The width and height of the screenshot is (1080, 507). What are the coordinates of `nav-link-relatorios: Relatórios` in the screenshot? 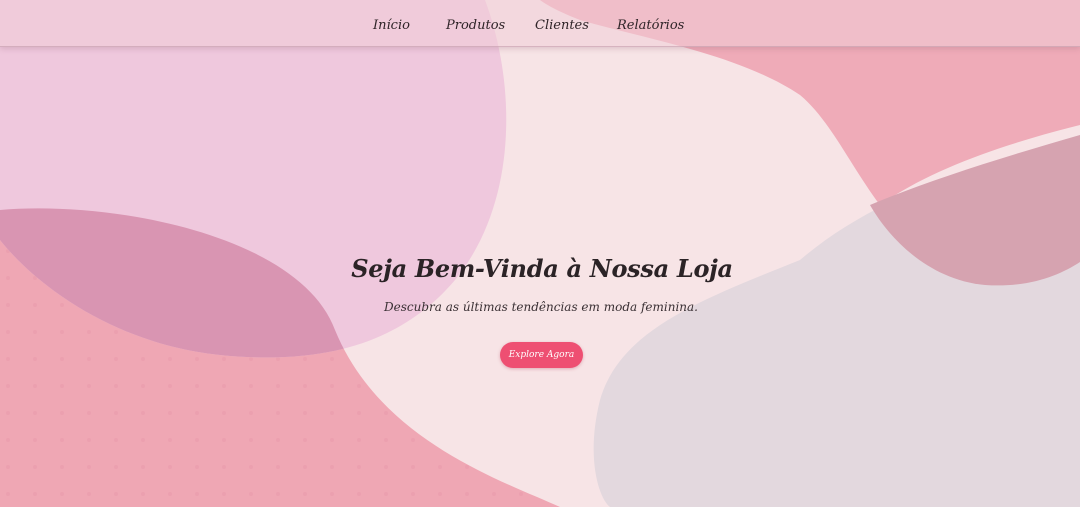 It's located at (650, 25).